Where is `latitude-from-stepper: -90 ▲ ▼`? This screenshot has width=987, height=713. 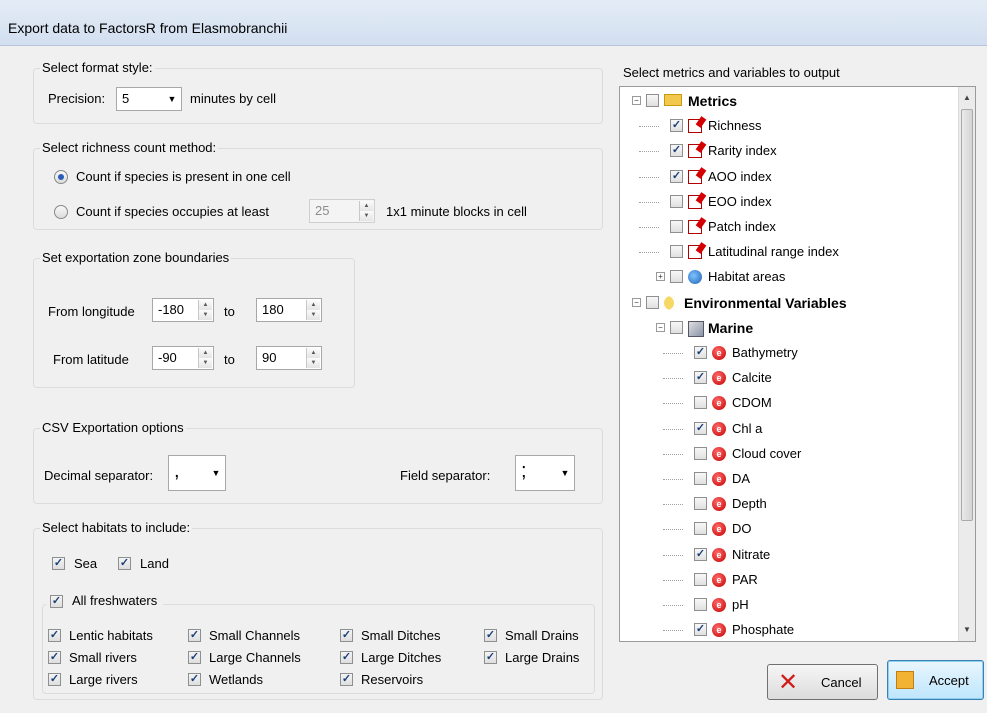 latitude-from-stepper: -90 ▲ ▼ is located at coordinates (183, 358).